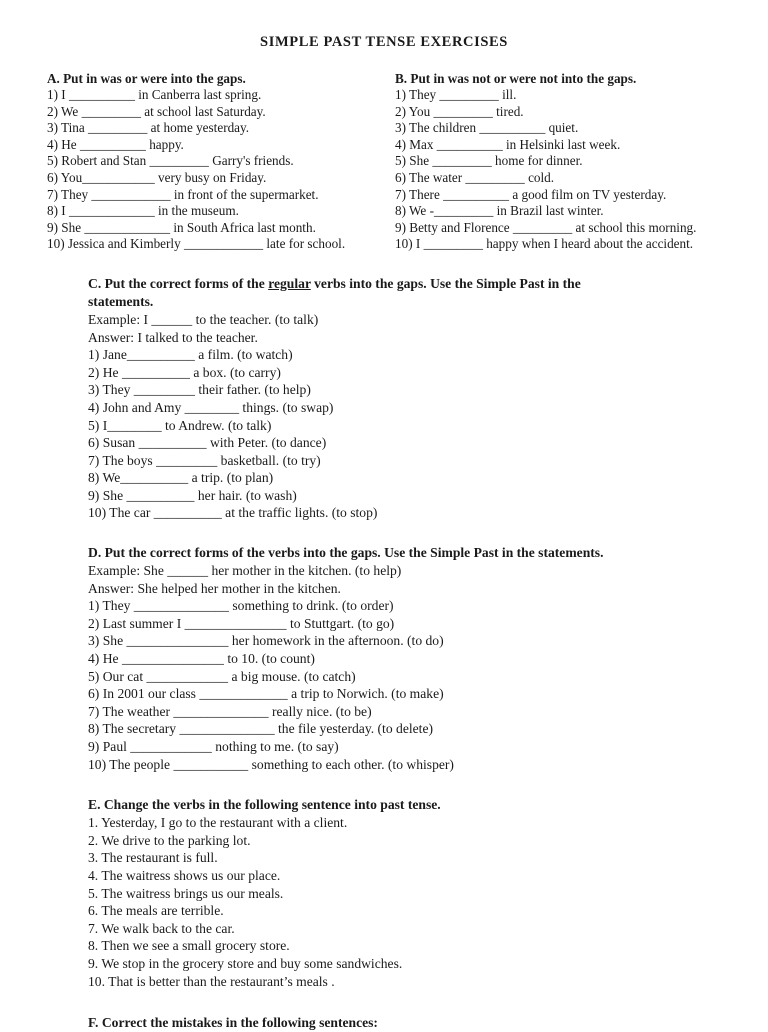 The width and height of the screenshot is (768, 1032). I want to click on list-item: 4) Max __________ in Helsinki last week., so click(508, 144).